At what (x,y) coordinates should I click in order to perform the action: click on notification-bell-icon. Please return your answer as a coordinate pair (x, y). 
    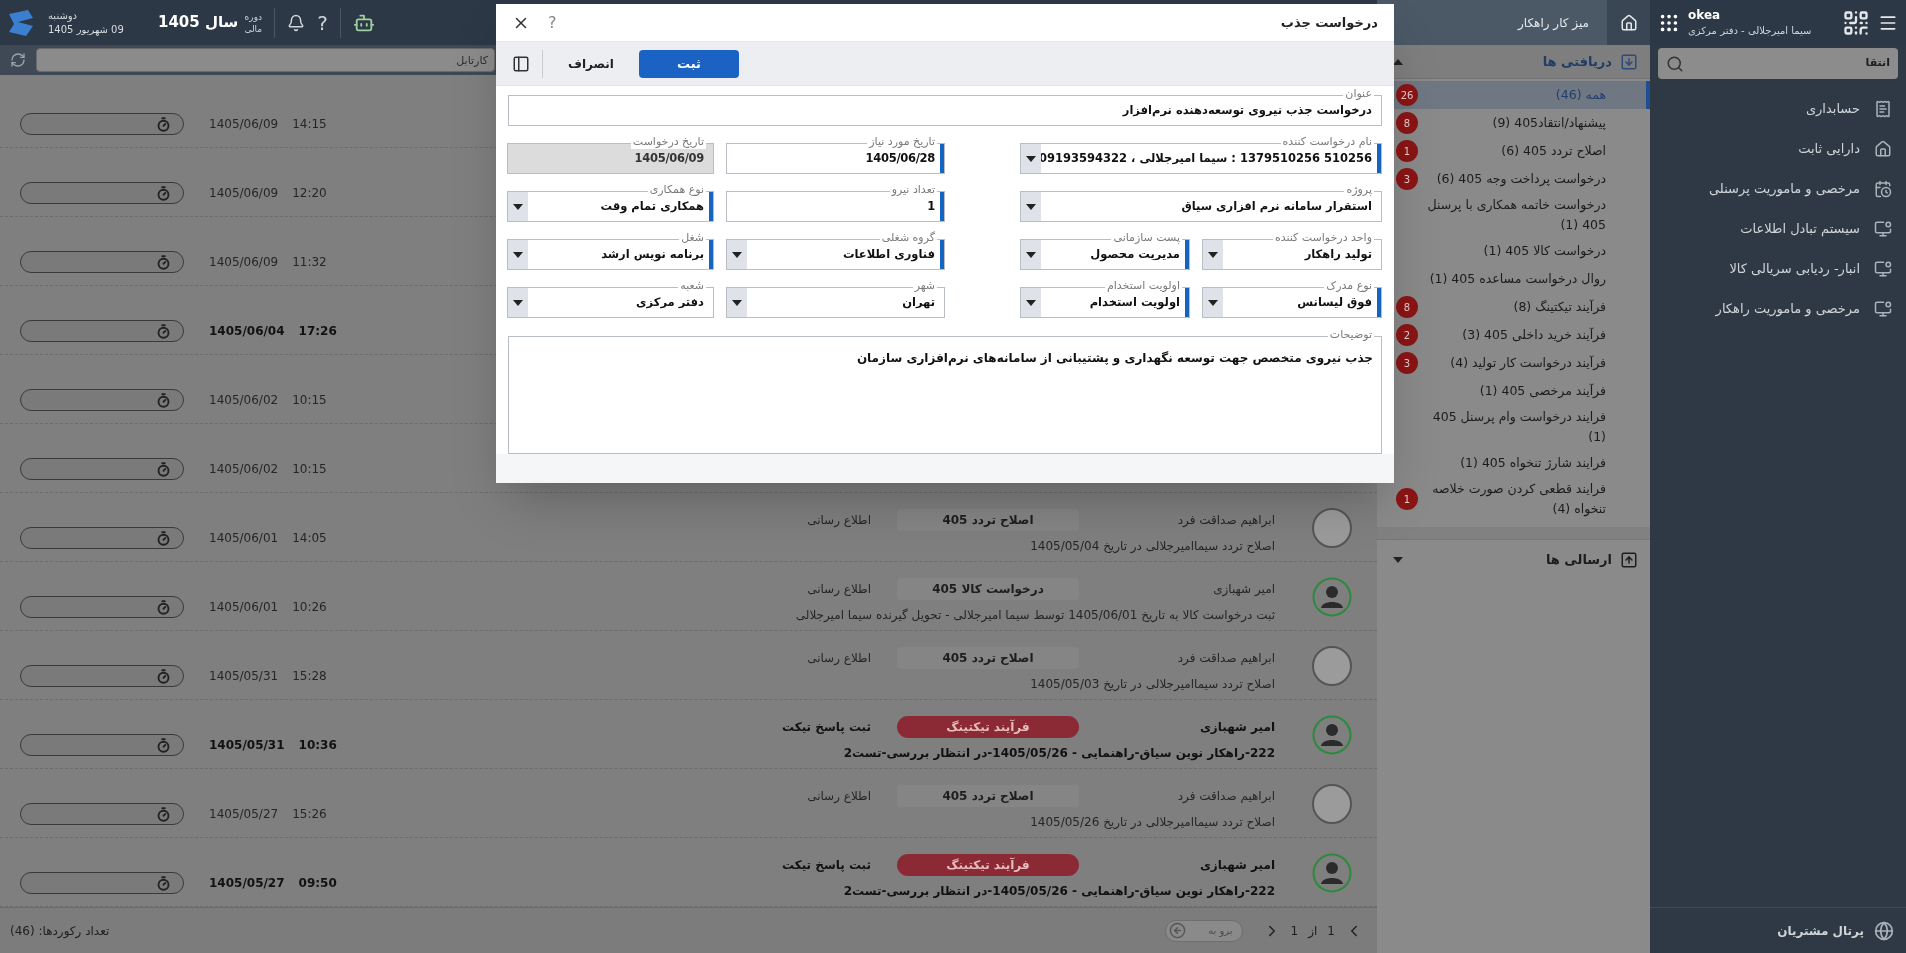
    Looking at the image, I should click on (296, 22).